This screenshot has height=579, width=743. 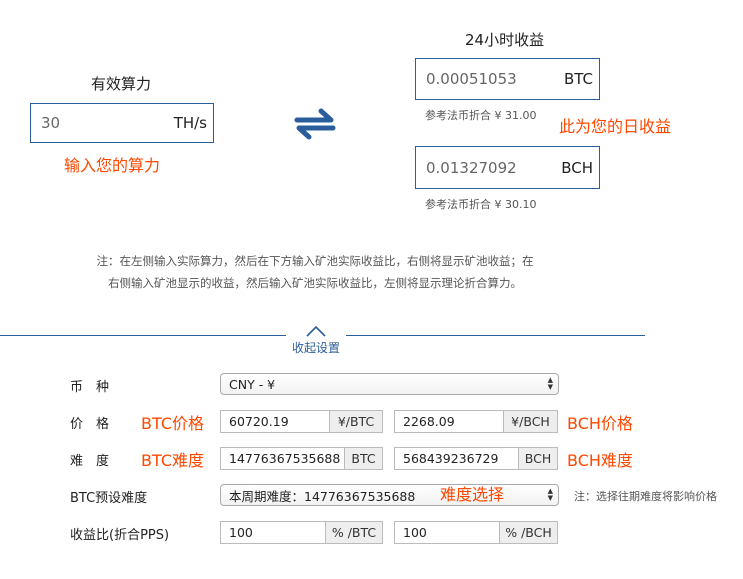 What do you see at coordinates (356, 421) in the screenshot?
I see `btc-price-unit: ¥/BTC` at bounding box center [356, 421].